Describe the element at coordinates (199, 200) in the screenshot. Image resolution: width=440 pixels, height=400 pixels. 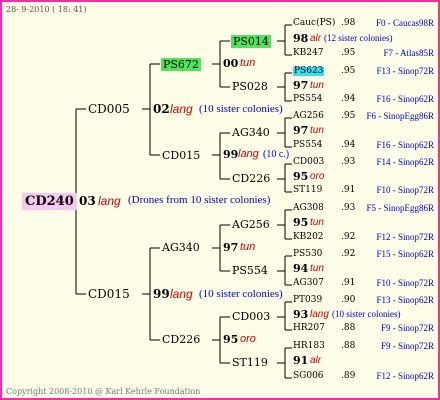
I see `root-note: (Drones from 10 sister colonies)` at that location.